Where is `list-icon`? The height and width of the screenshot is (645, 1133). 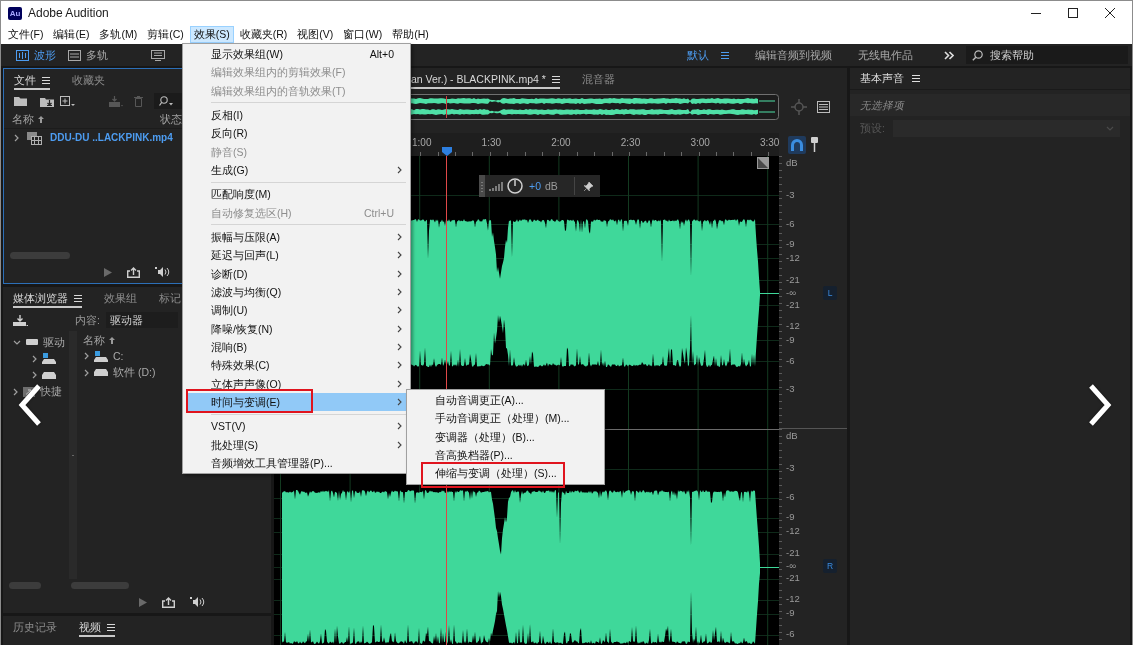 list-icon is located at coordinates (823, 107).